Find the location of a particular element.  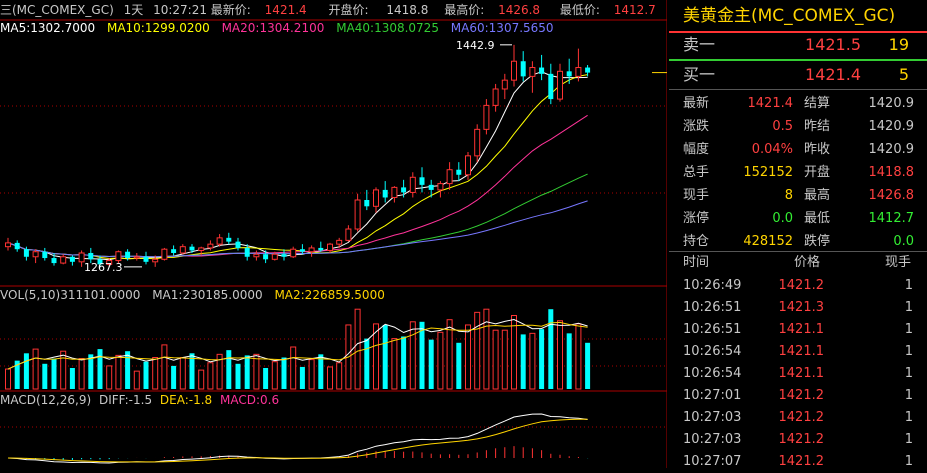

stat-label: 开盘 is located at coordinates (817, 172).